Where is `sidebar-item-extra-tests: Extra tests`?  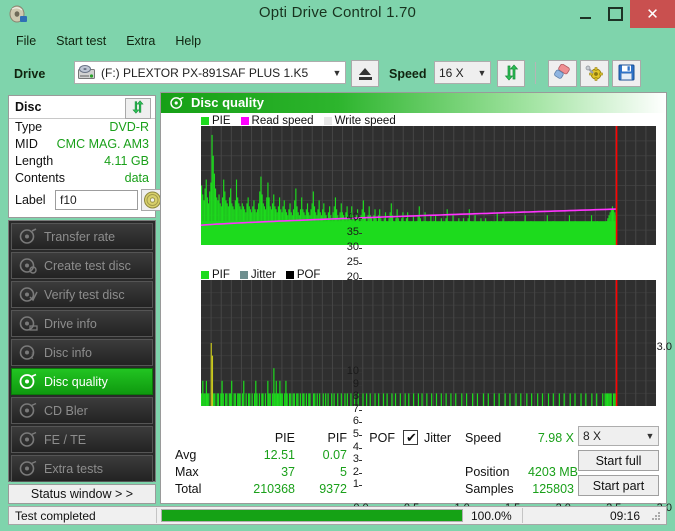 sidebar-item-extra-tests: Extra tests is located at coordinates (82, 468).